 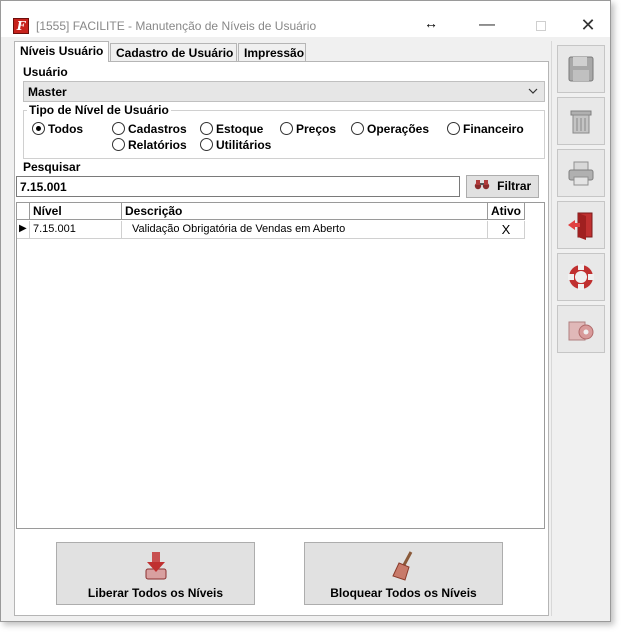 I want to click on right-toolbar, so click(x=580, y=328).